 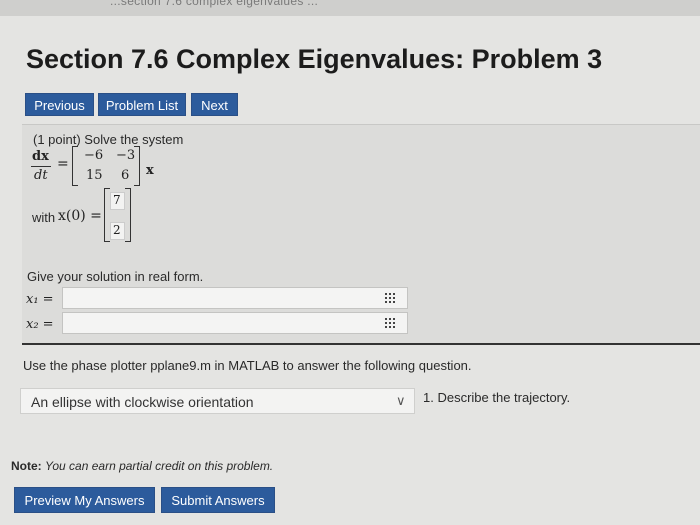 What do you see at coordinates (94, 175) in the screenshot?
I see `matrix-a21: 15` at bounding box center [94, 175].